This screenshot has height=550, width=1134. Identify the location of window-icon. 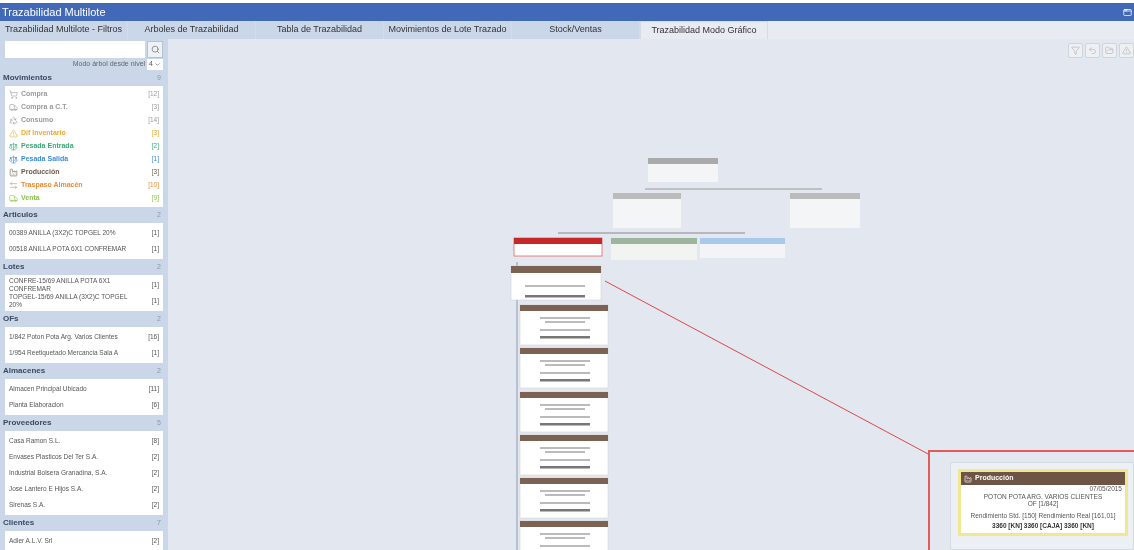
(1127, 12).